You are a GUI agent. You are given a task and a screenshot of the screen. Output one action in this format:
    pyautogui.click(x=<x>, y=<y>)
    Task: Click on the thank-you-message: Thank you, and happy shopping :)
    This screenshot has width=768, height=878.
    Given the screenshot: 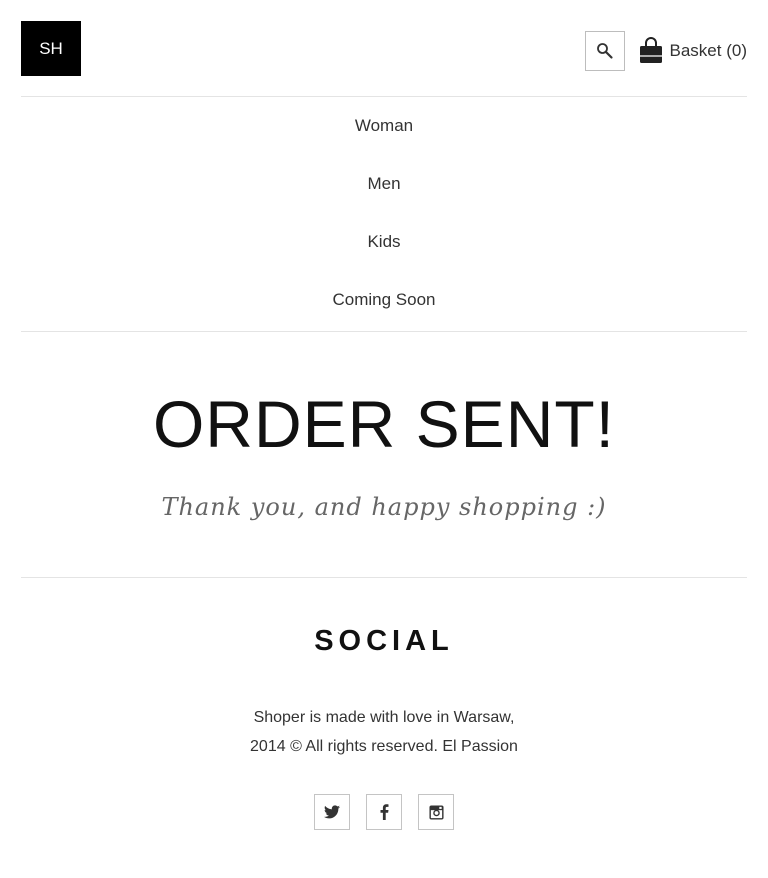 What is the action you would take?
    pyautogui.click(x=384, y=507)
    